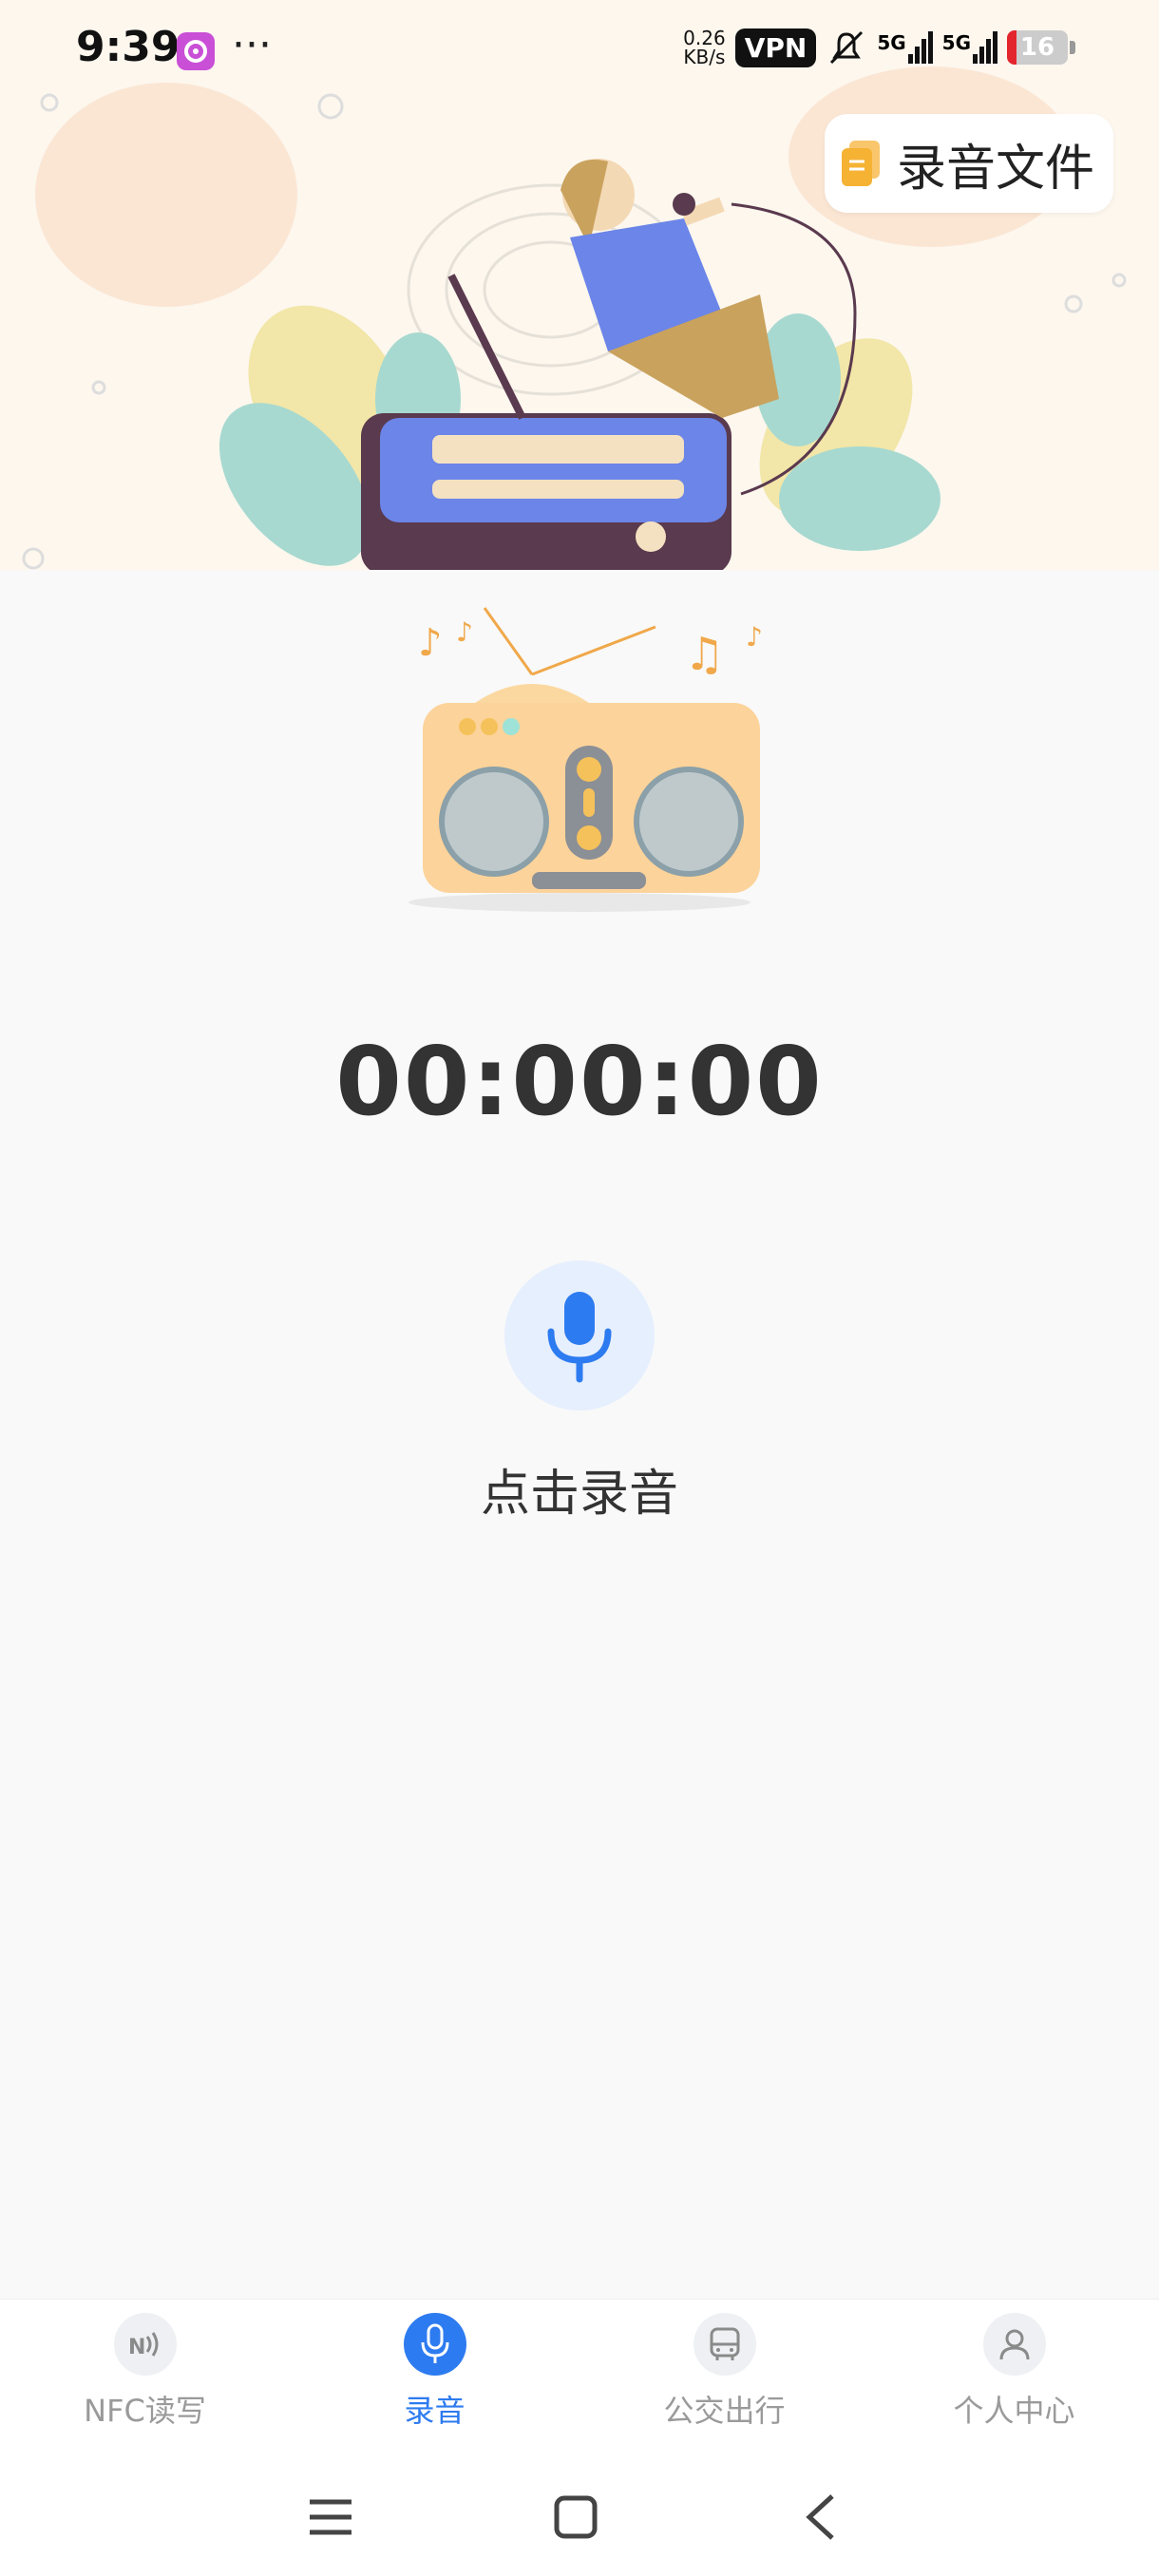 The height and width of the screenshot is (2576, 1159). What do you see at coordinates (435, 2380) in the screenshot?
I see `nav-item-record: 录音` at bounding box center [435, 2380].